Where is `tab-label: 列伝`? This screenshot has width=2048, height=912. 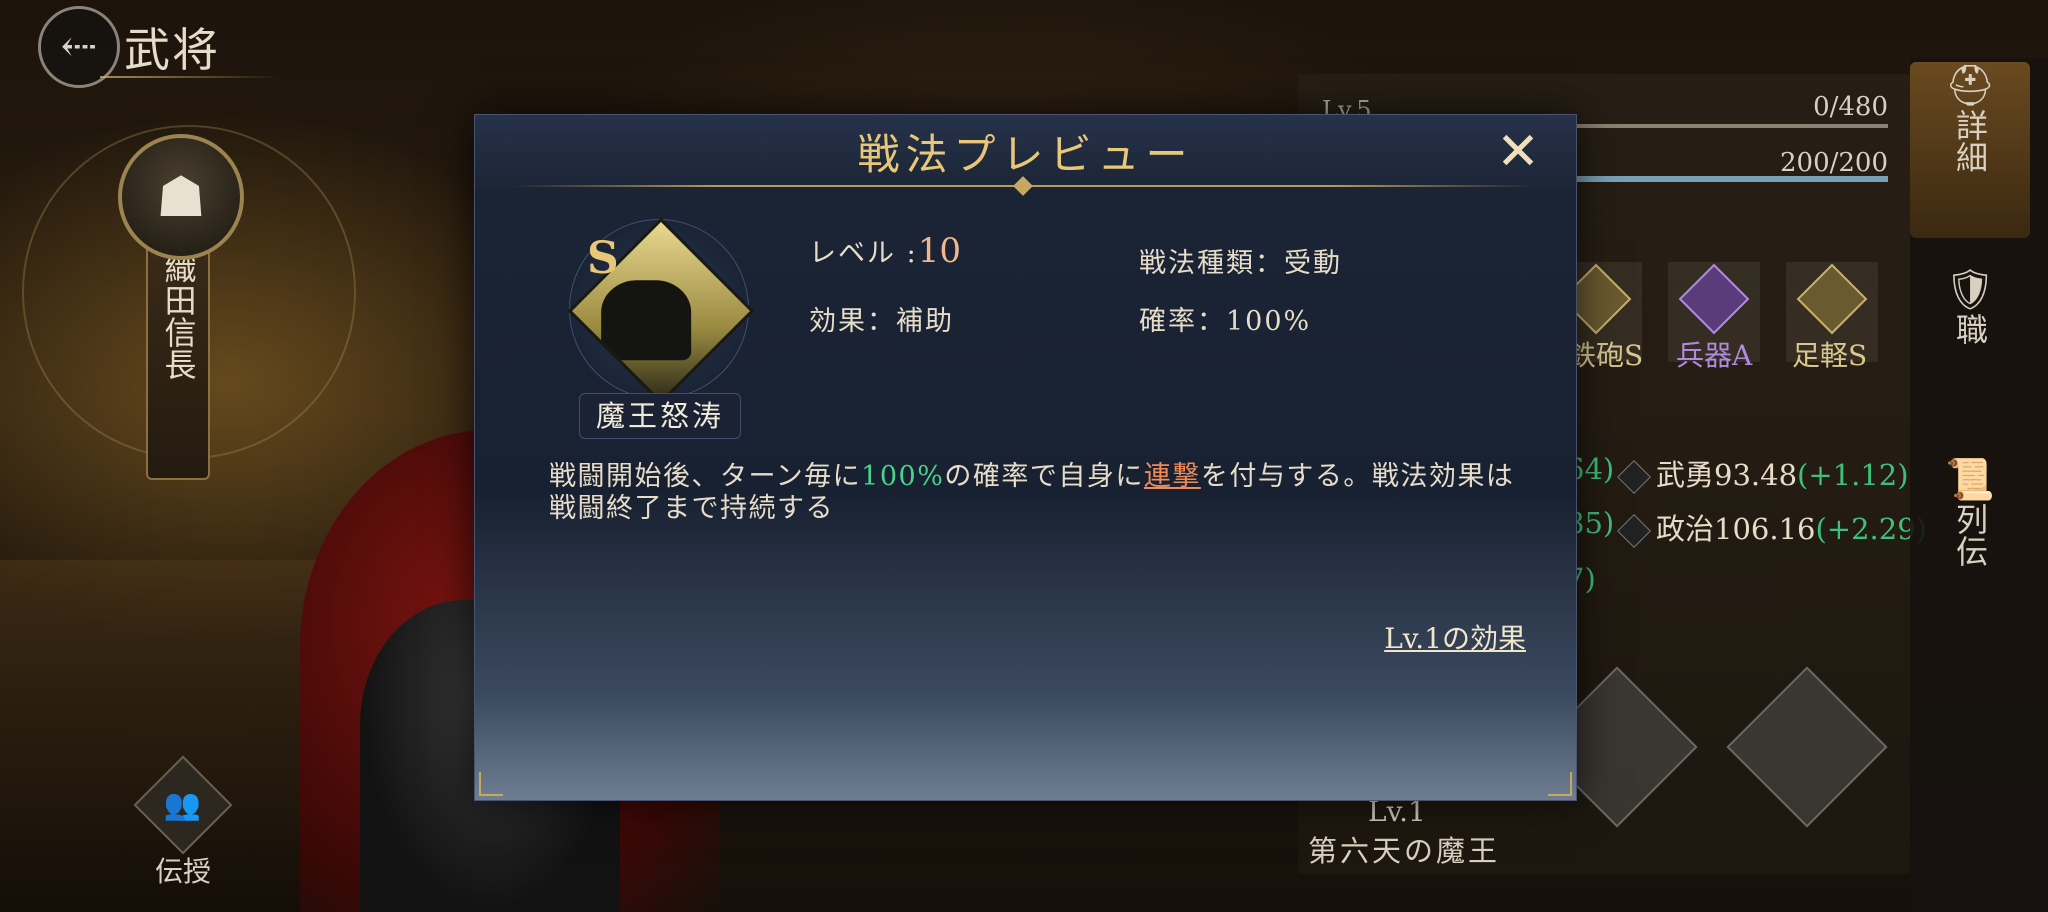 tab-label: 列伝 is located at coordinates (1970, 535).